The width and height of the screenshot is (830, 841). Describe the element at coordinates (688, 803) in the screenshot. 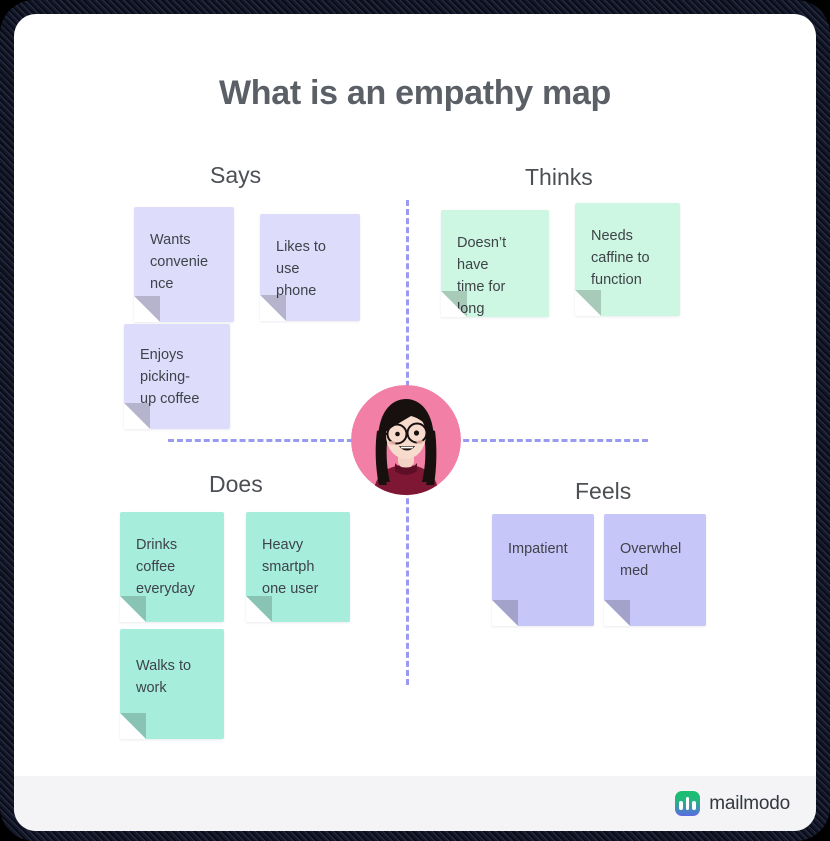

I see `mailmodo-logo-icon` at that location.